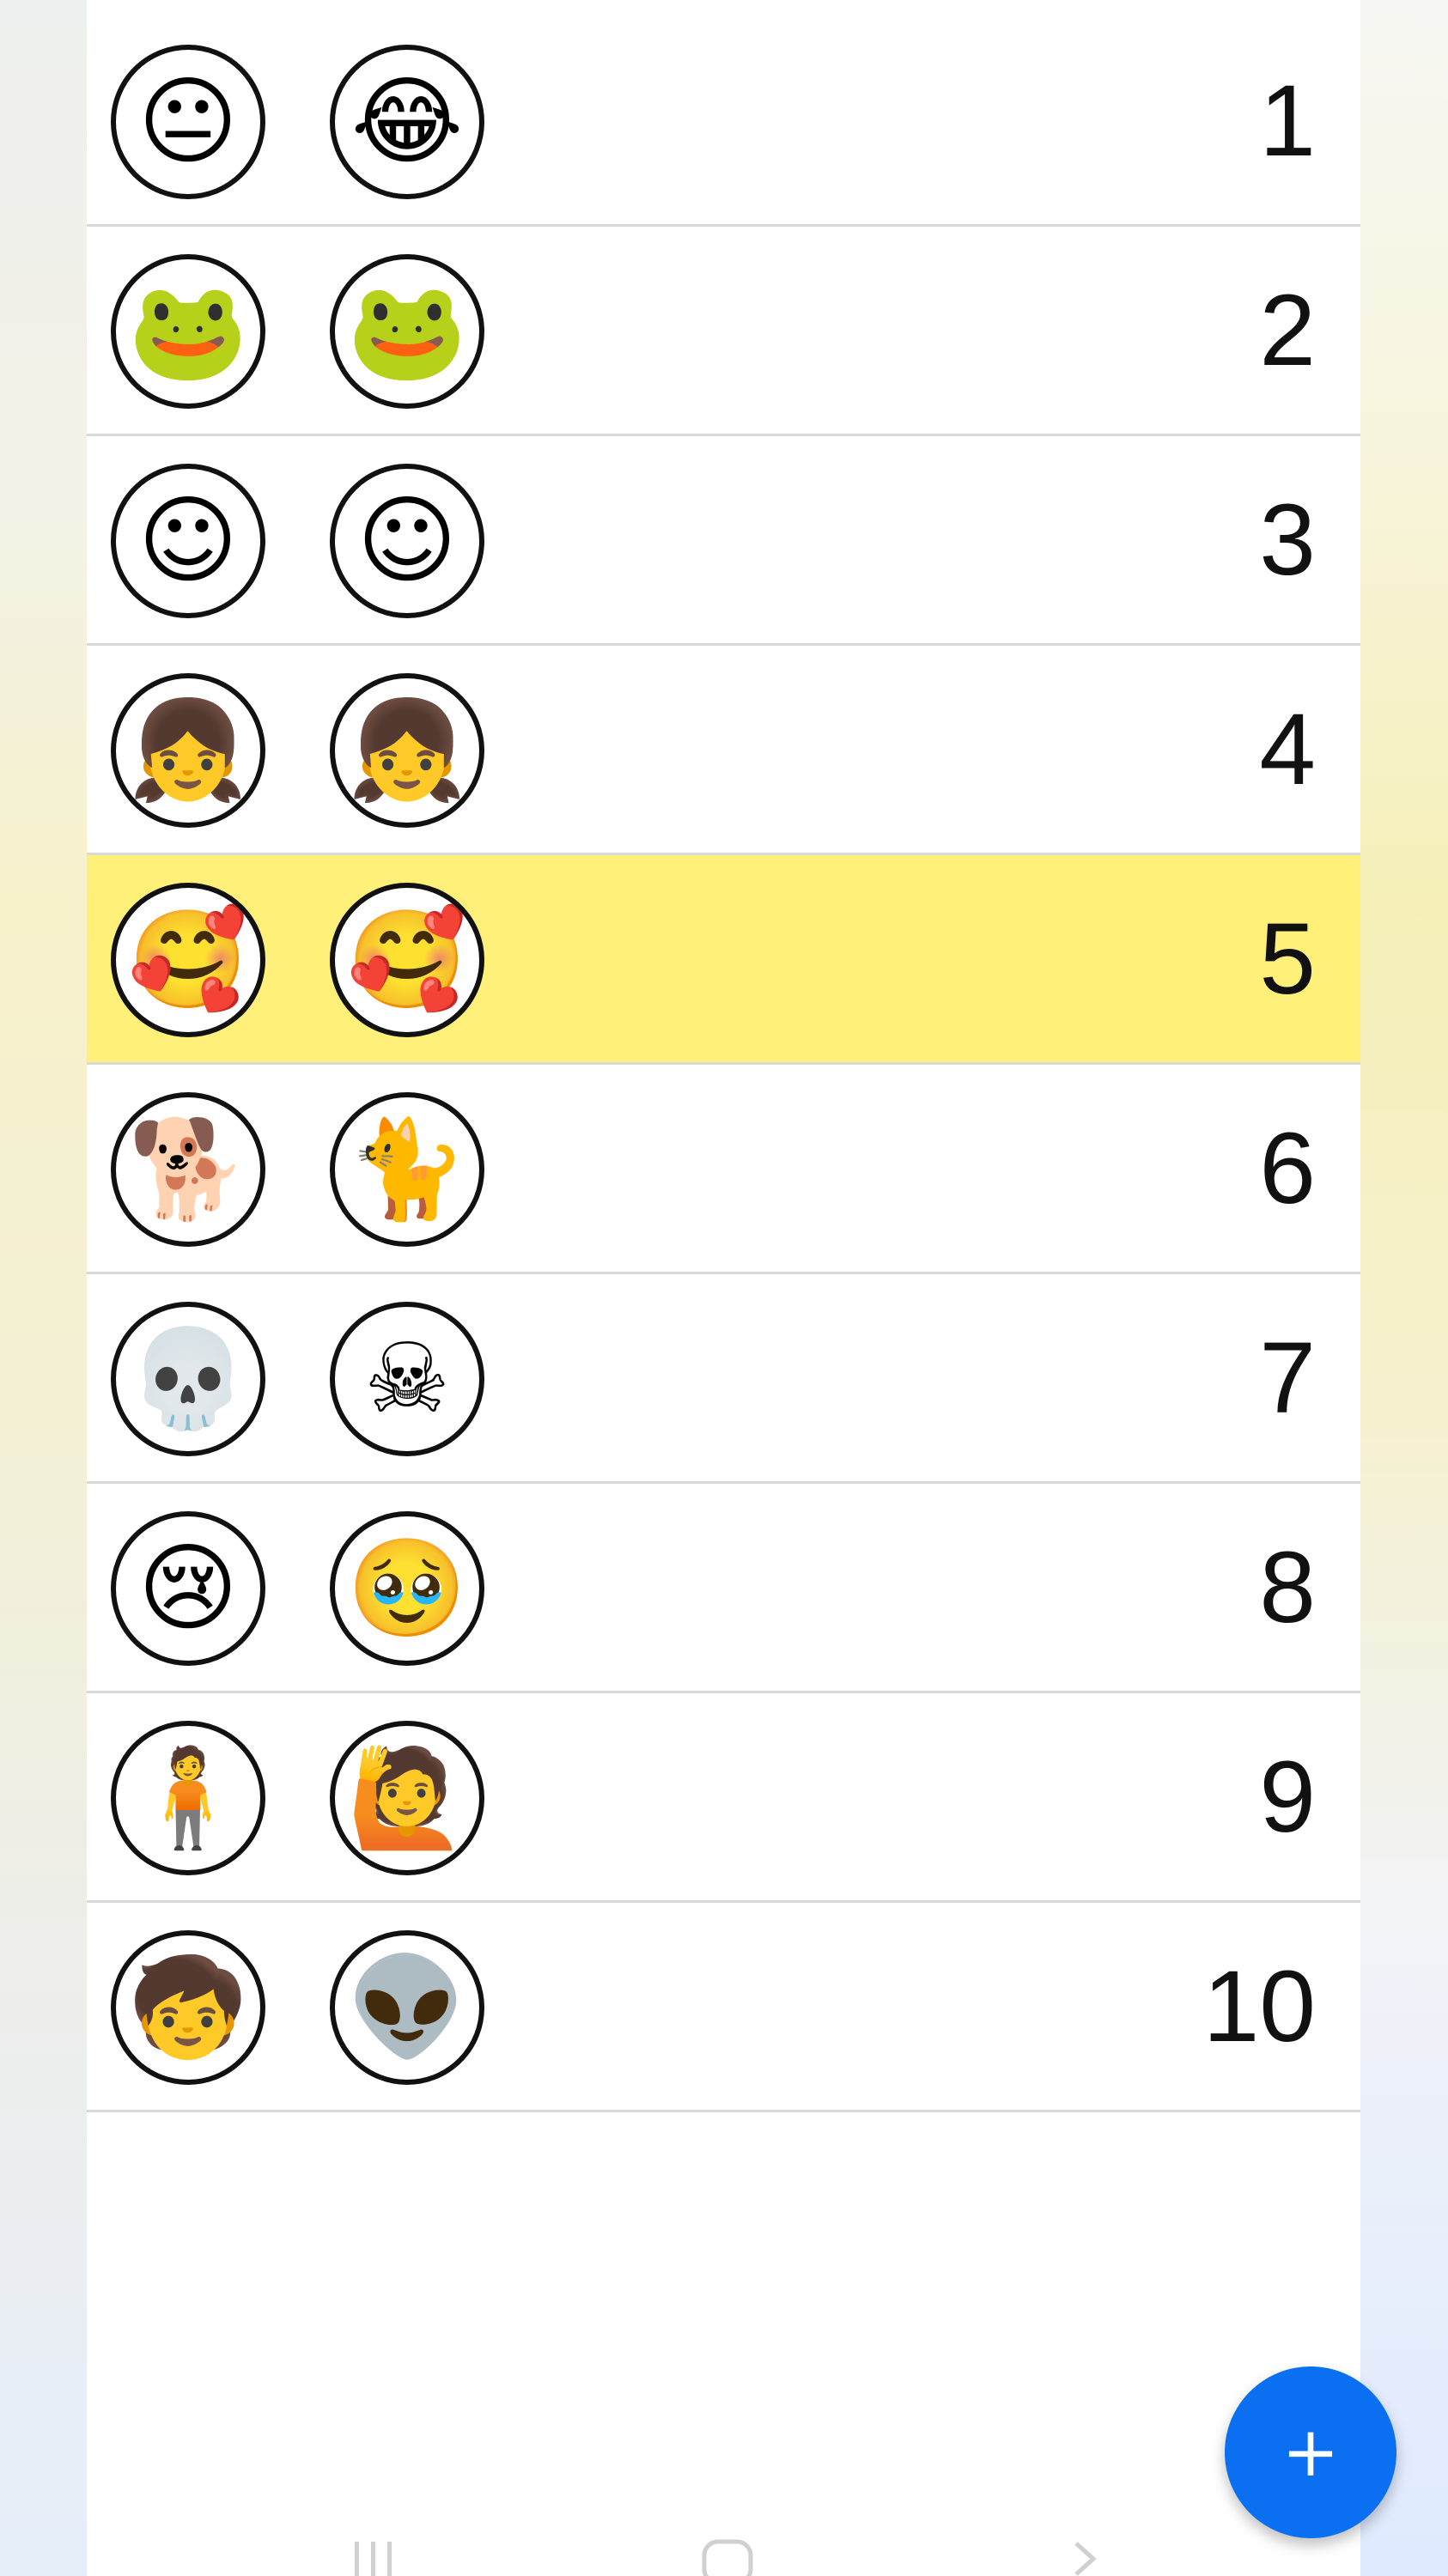 The image size is (1448, 2576). What do you see at coordinates (723, 122) in the screenshot?
I see `list-item: 😐 😂 1` at bounding box center [723, 122].